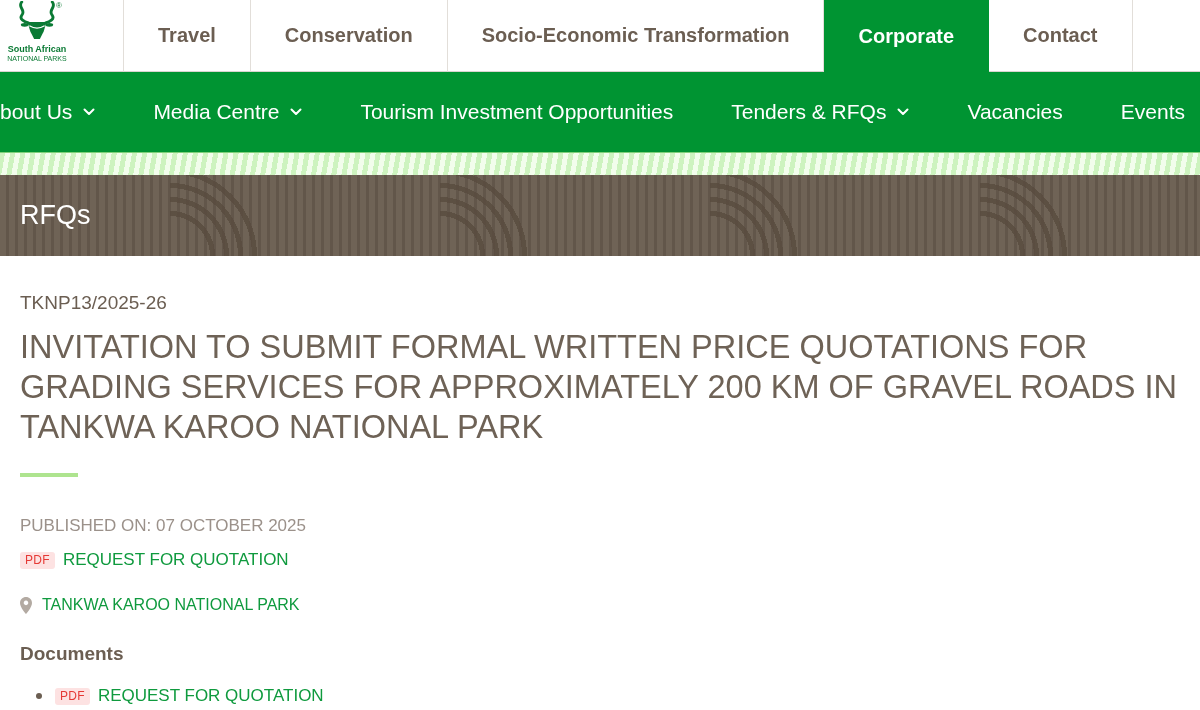 This screenshot has height=710, width=1200. Describe the element at coordinates (349, 36) in the screenshot. I see `nav-tab: Conservation` at that location.